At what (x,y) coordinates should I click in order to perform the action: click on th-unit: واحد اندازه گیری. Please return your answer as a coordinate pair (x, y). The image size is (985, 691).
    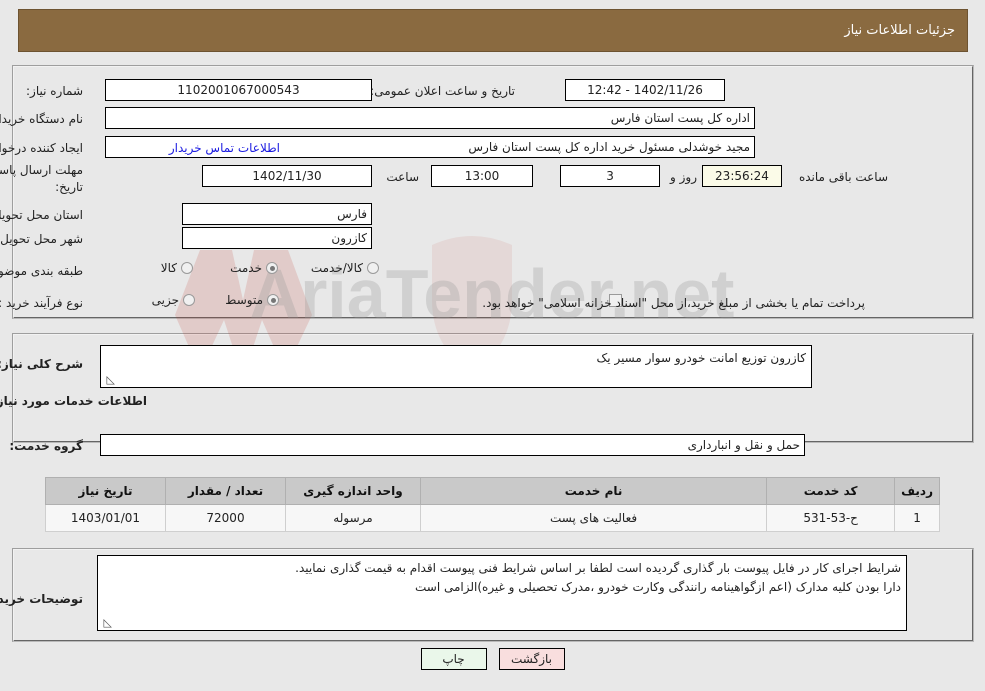
    Looking at the image, I should click on (353, 491).